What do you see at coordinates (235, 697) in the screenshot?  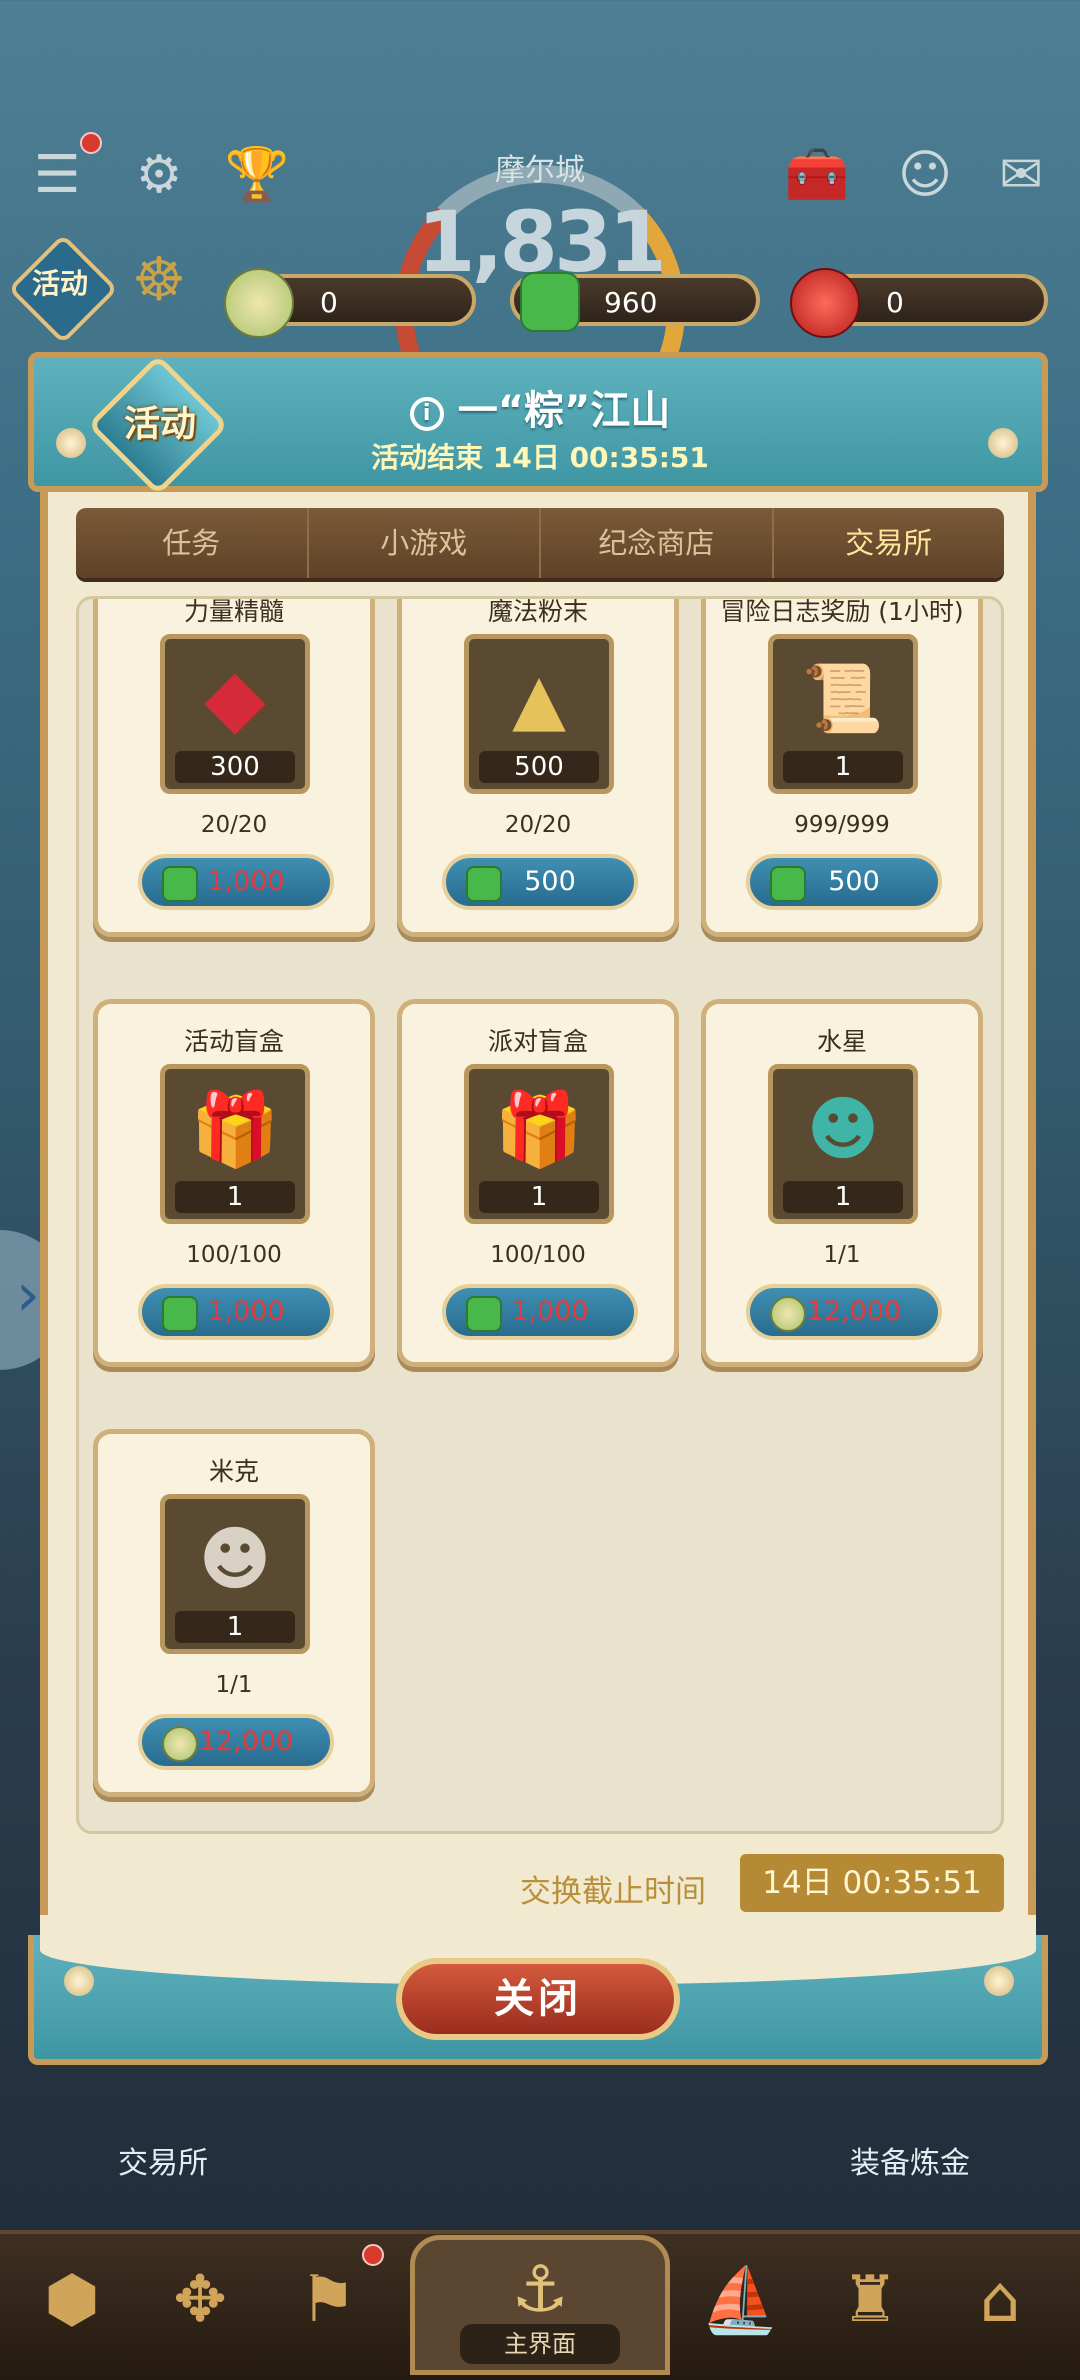 I see `red-gem-icon: ◆` at bounding box center [235, 697].